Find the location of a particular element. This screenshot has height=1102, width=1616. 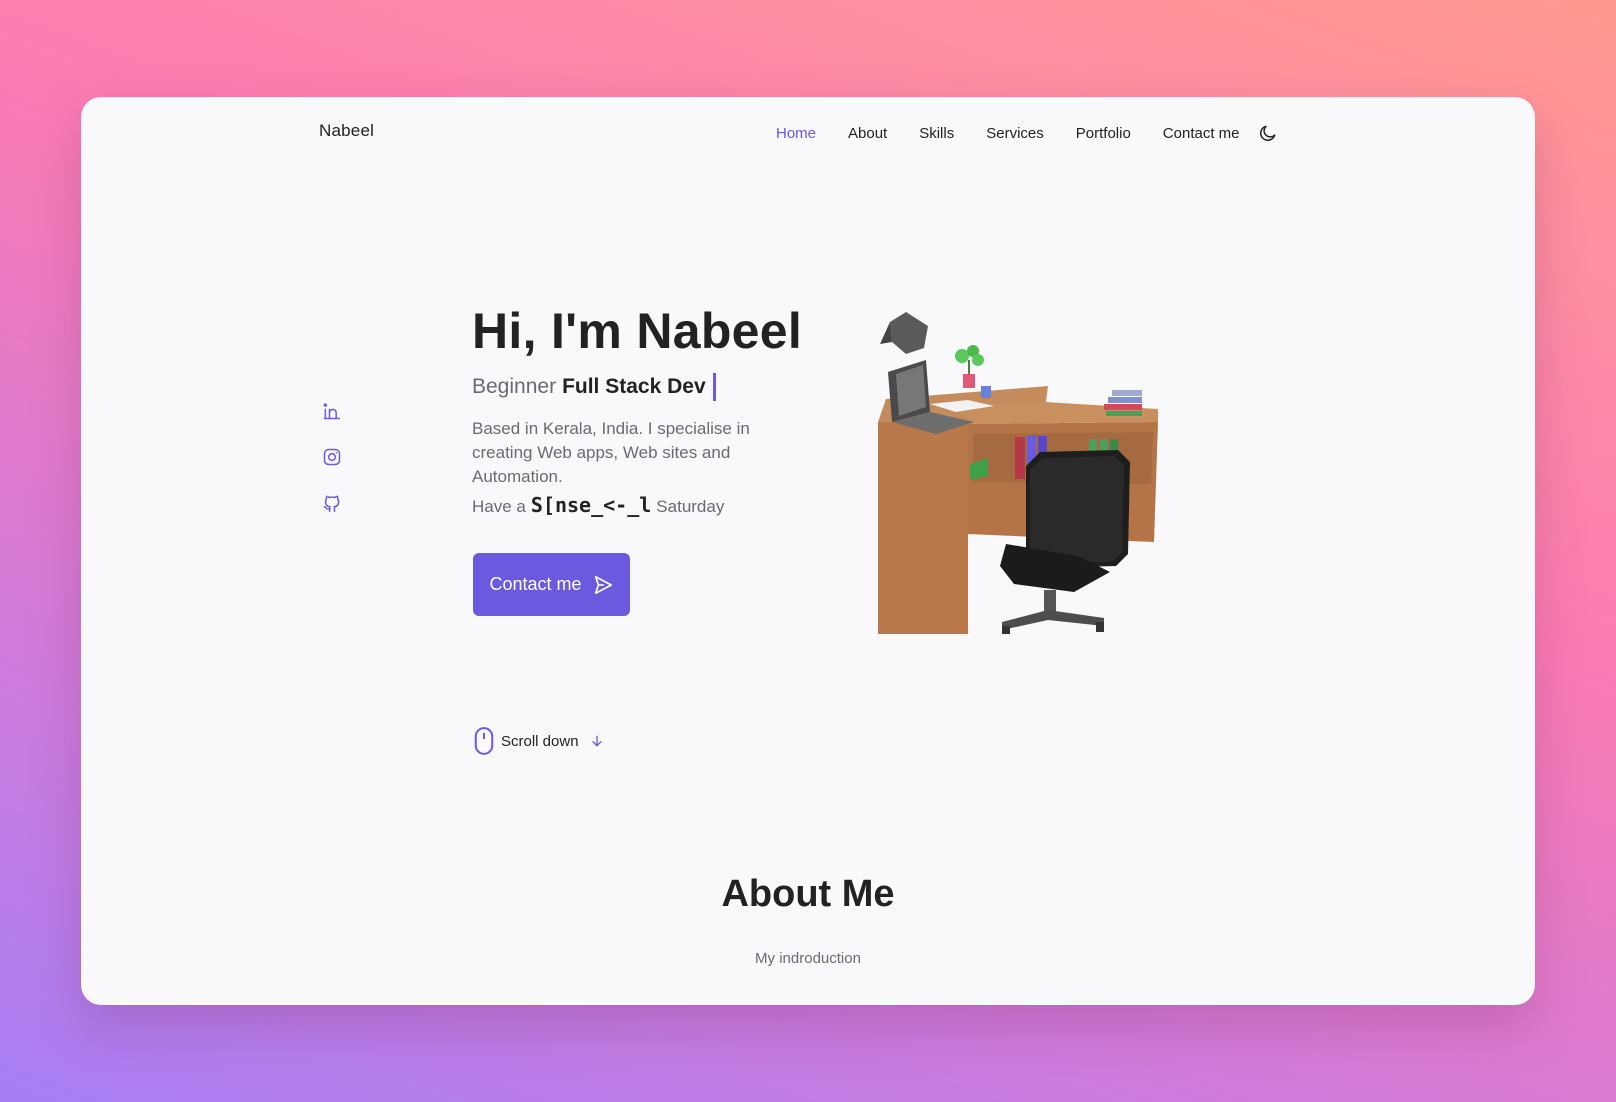

contact-button-label: Contact me is located at coordinates (535, 584).